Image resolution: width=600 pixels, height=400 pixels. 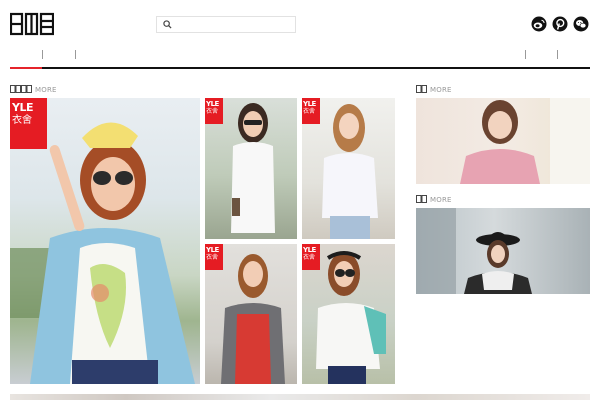 I want to click on search-icon, so click(x=167, y=24).